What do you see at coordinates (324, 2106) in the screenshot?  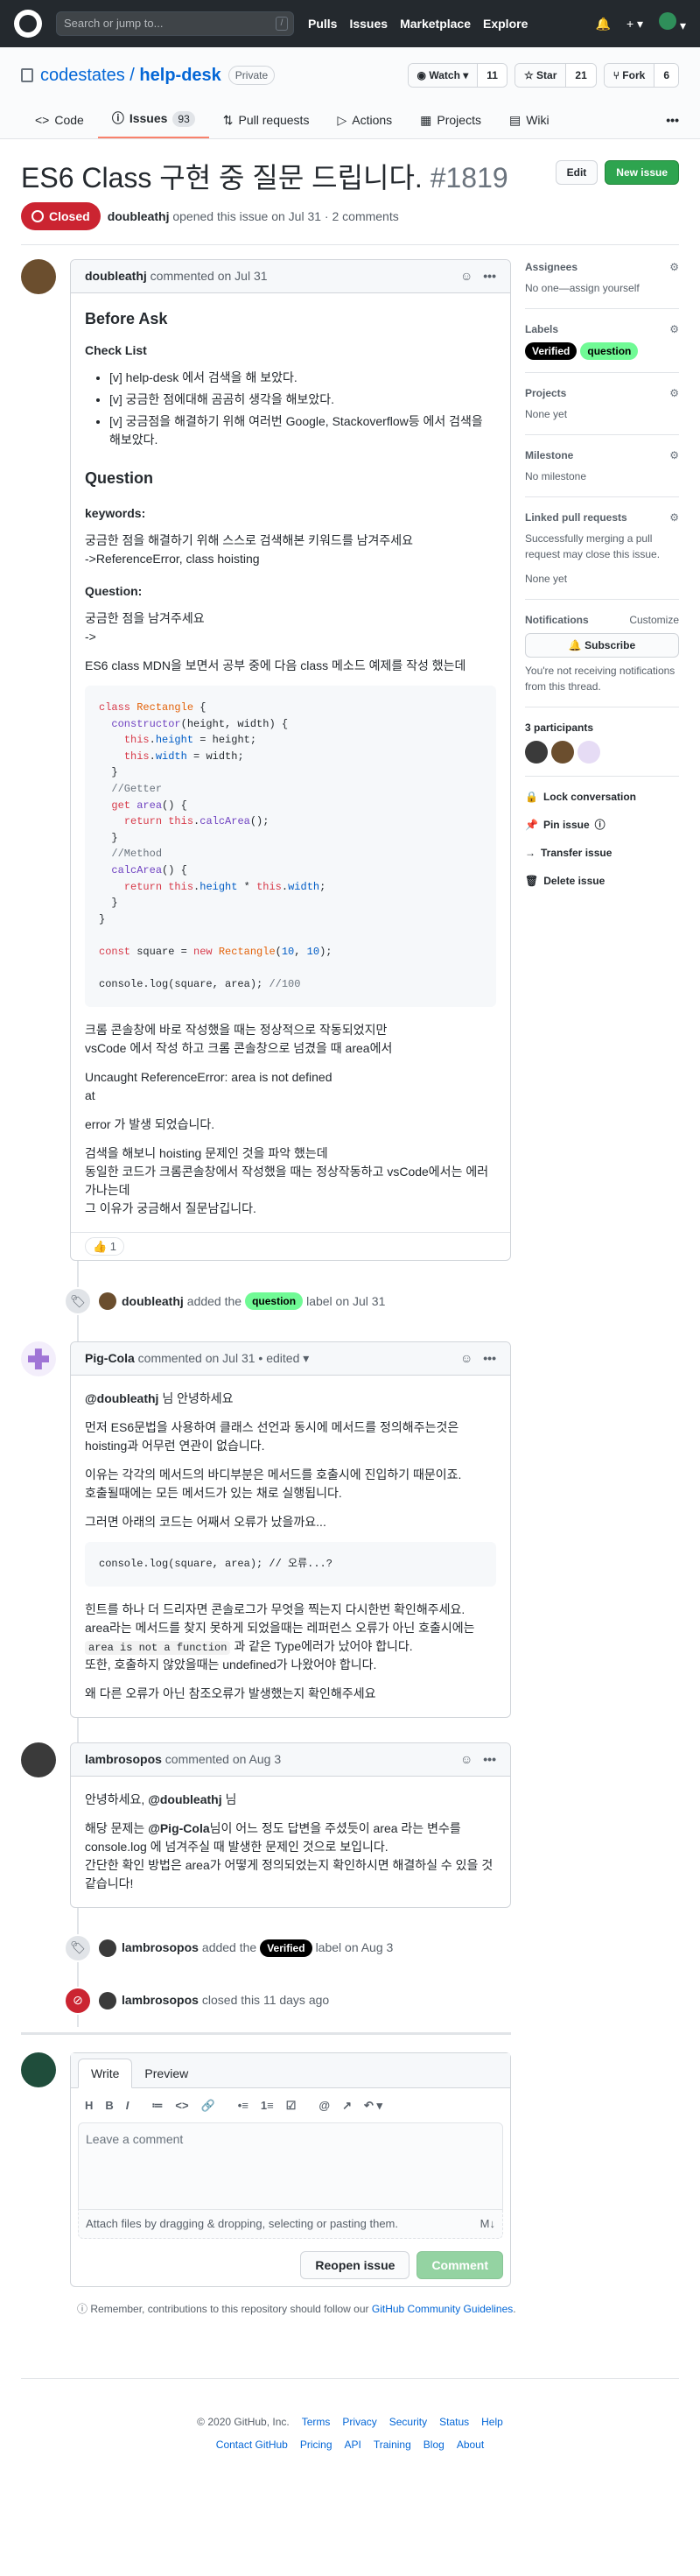 I see `mention-icon: @` at bounding box center [324, 2106].